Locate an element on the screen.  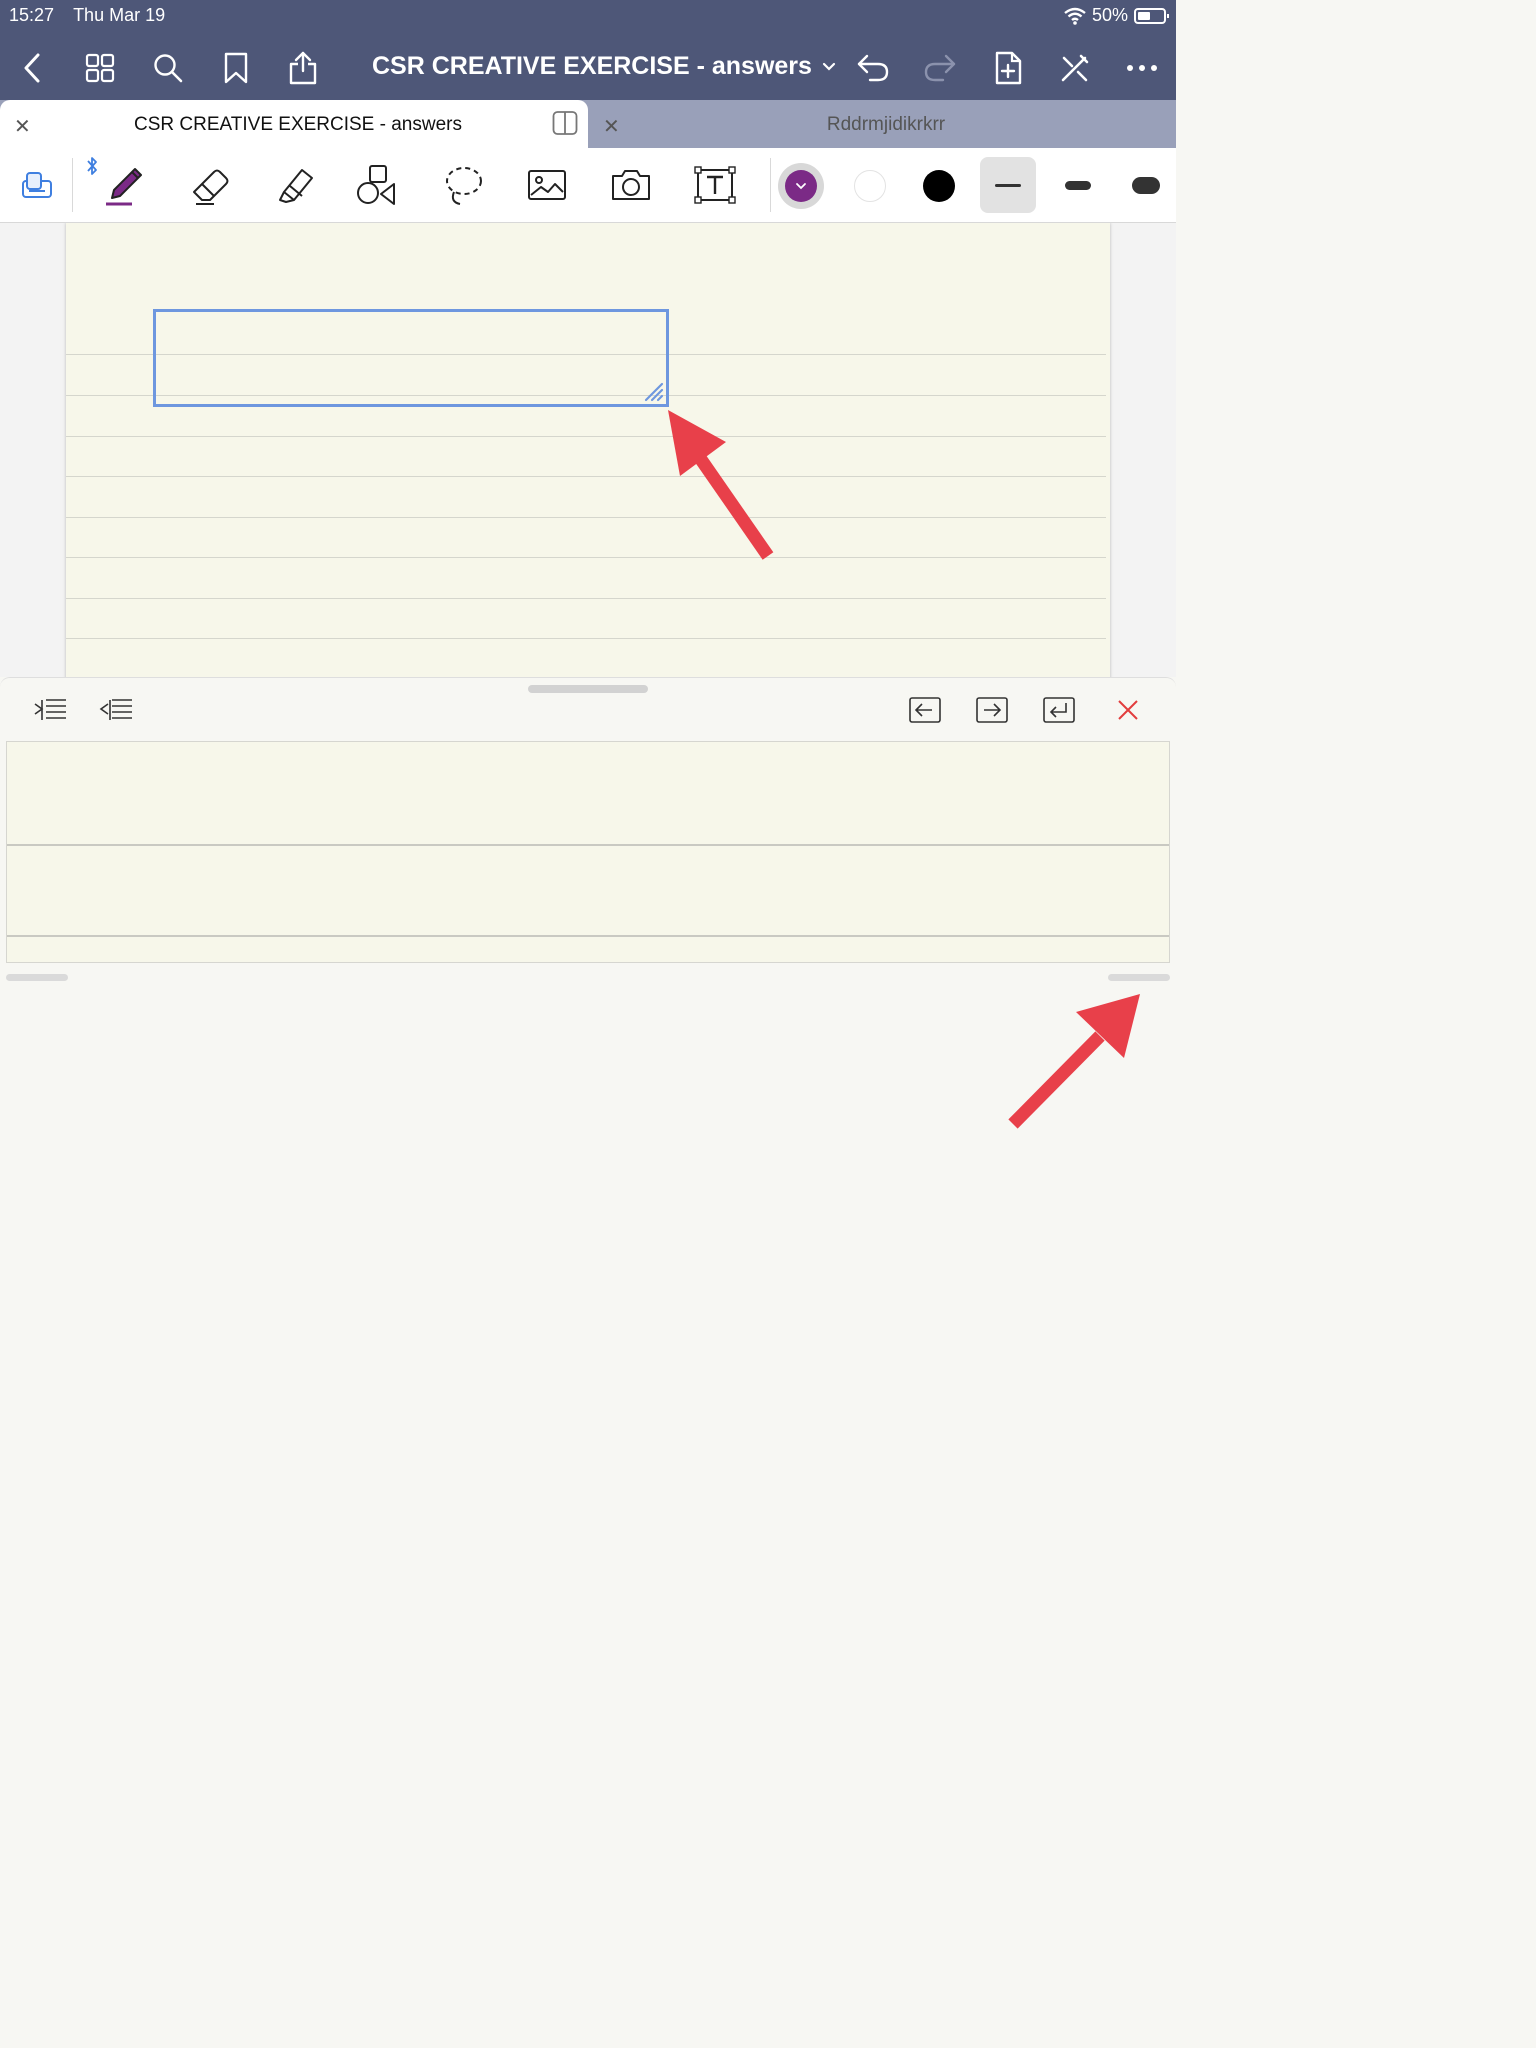
indent-button is located at coordinates (50, 710).